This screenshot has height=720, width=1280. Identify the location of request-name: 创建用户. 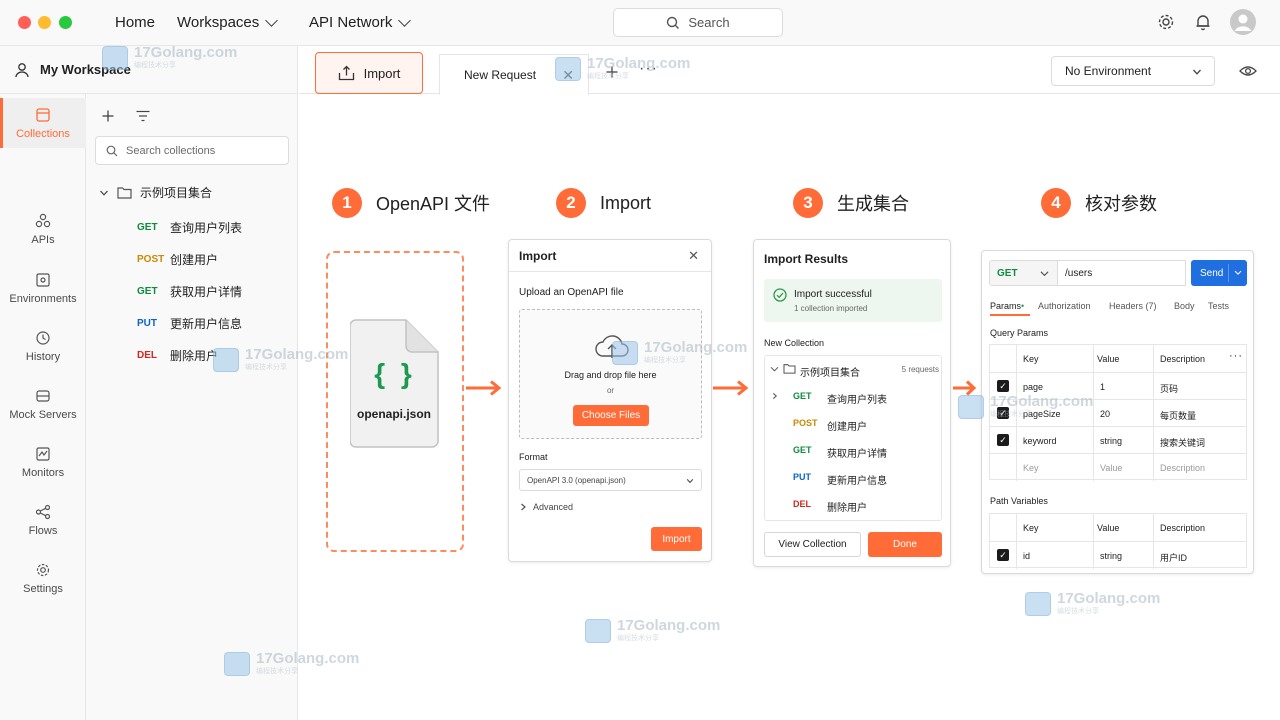
(194, 260).